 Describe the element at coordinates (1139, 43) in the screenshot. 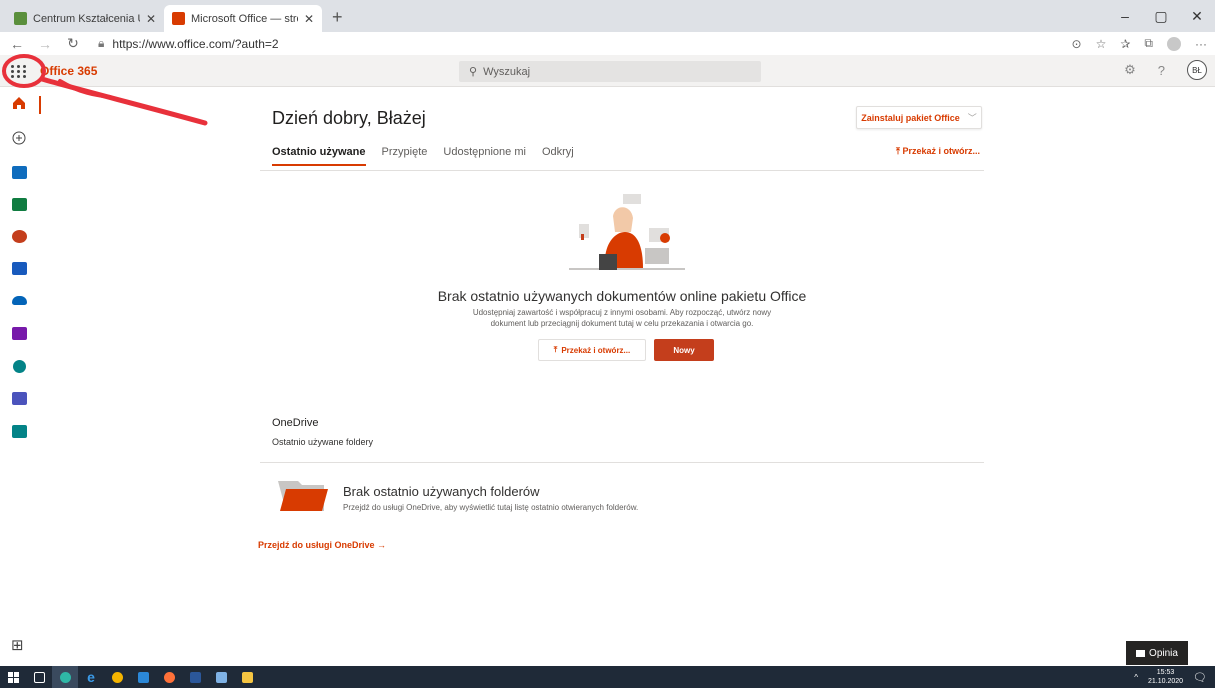

I see `browser-toolbar: ⊙ ☆ ✰ ⧉ ···` at that location.